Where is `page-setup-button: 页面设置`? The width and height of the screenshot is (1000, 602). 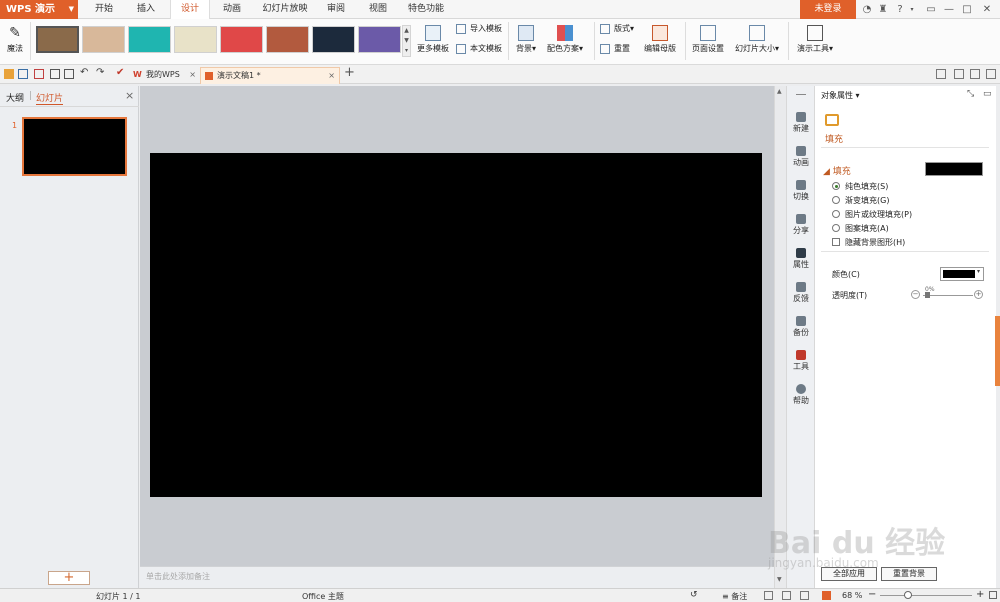 page-setup-button: 页面设置 is located at coordinates (708, 39).